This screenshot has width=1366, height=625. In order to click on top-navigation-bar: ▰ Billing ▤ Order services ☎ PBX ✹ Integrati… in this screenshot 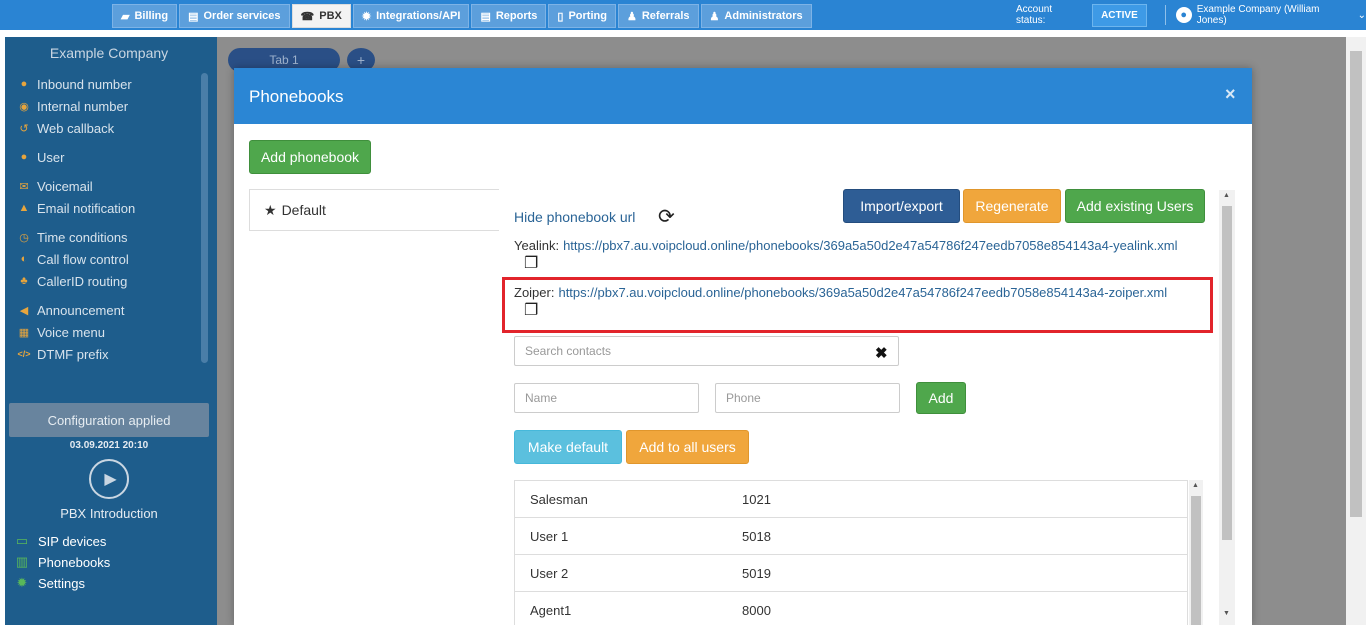, I will do `click(683, 15)`.